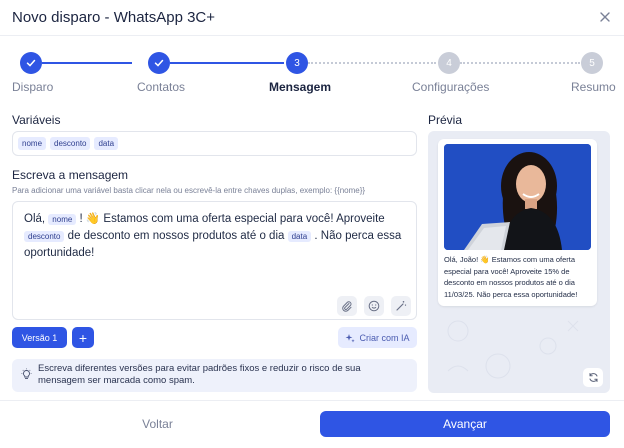 This screenshot has width=624, height=448. I want to click on emoji-icon, so click(374, 306).